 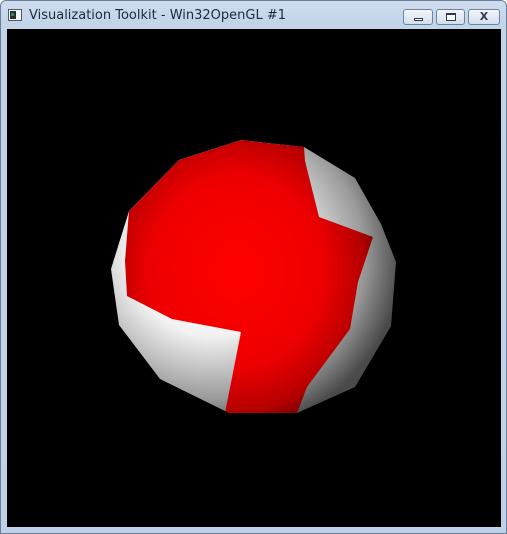 I want to click on vtk-app-icon, so click(x=15, y=15).